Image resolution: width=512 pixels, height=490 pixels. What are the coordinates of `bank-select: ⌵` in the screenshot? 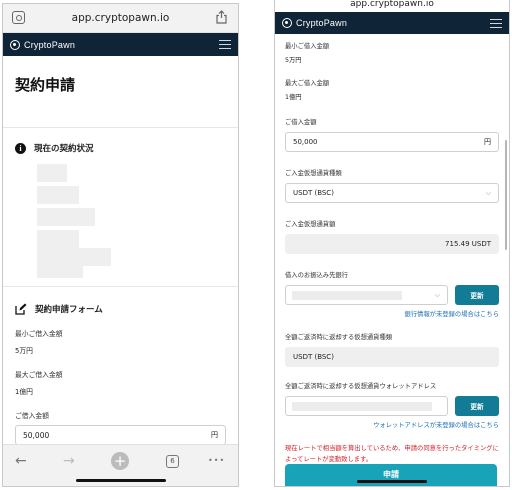 It's located at (366, 295).